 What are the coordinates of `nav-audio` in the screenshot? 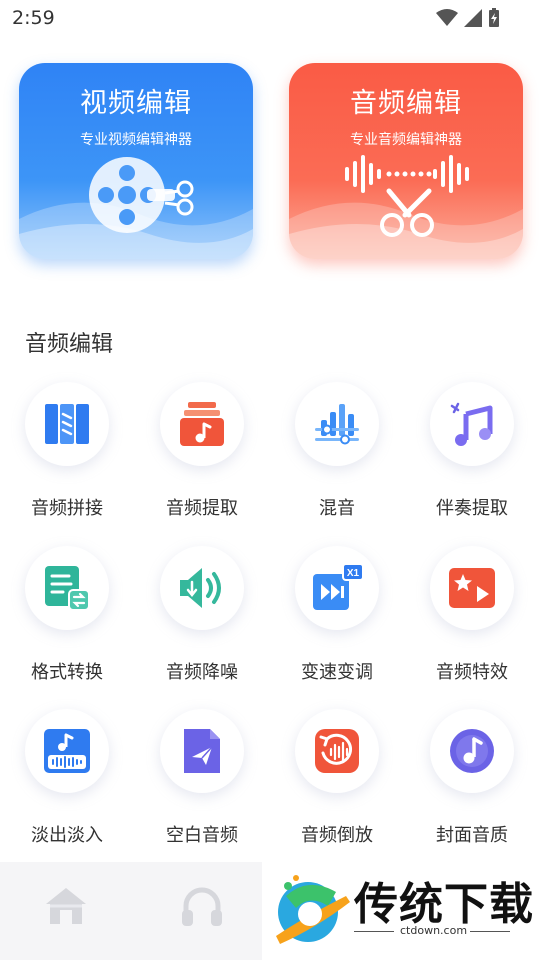 It's located at (202, 906).